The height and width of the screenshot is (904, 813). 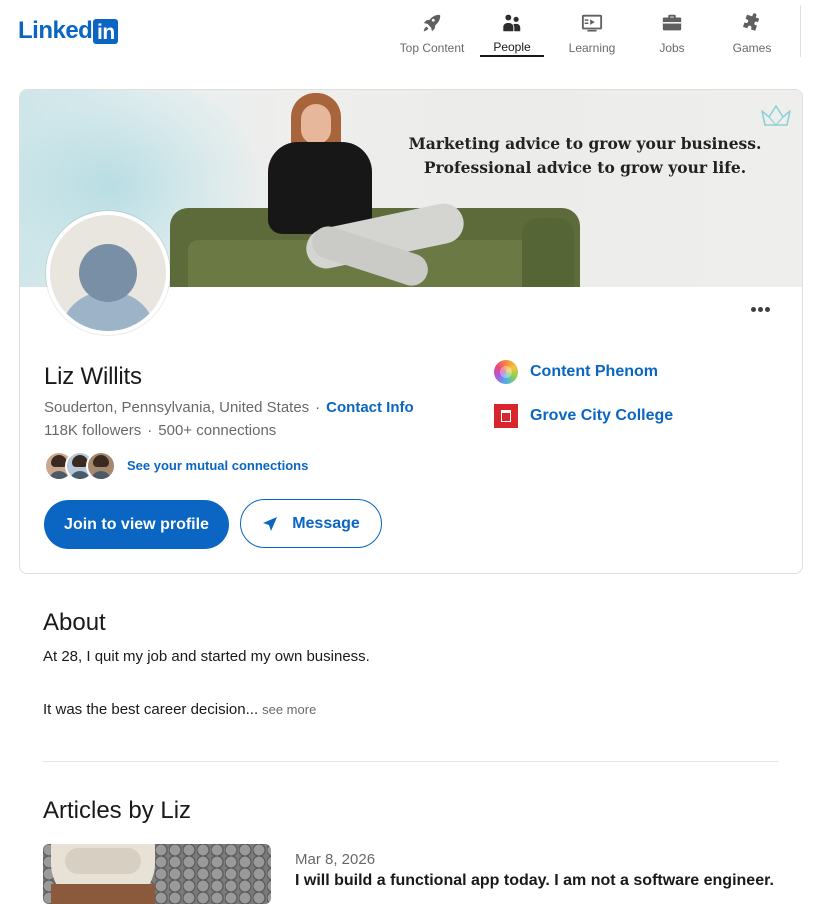 I want to click on linkedin-logo: Linked in, so click(x=68, y=31).